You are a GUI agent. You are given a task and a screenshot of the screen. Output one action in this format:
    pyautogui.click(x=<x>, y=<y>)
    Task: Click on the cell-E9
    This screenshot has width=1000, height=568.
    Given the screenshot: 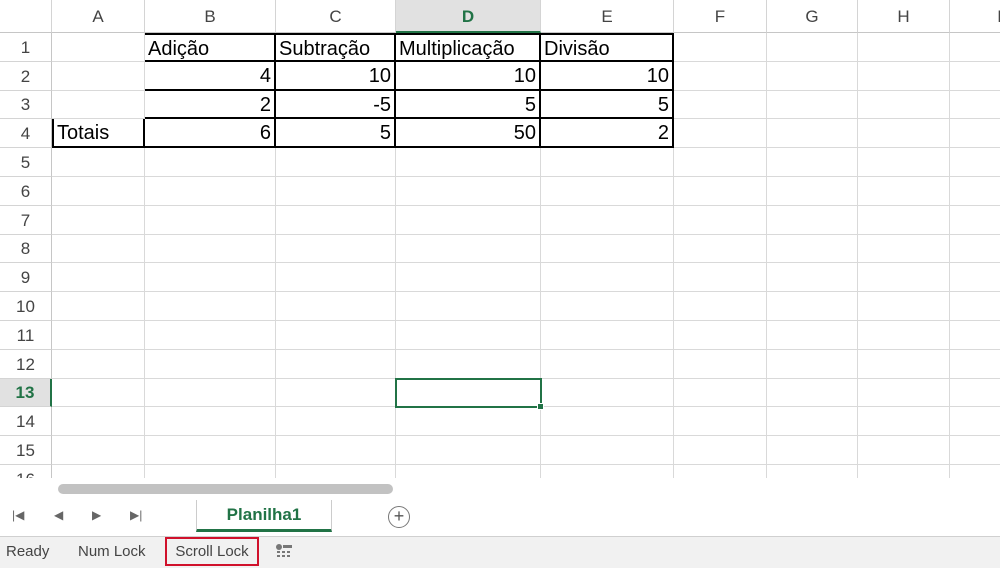 What is the action you would take?
    pyautogui.click(x=607, y=277)
    